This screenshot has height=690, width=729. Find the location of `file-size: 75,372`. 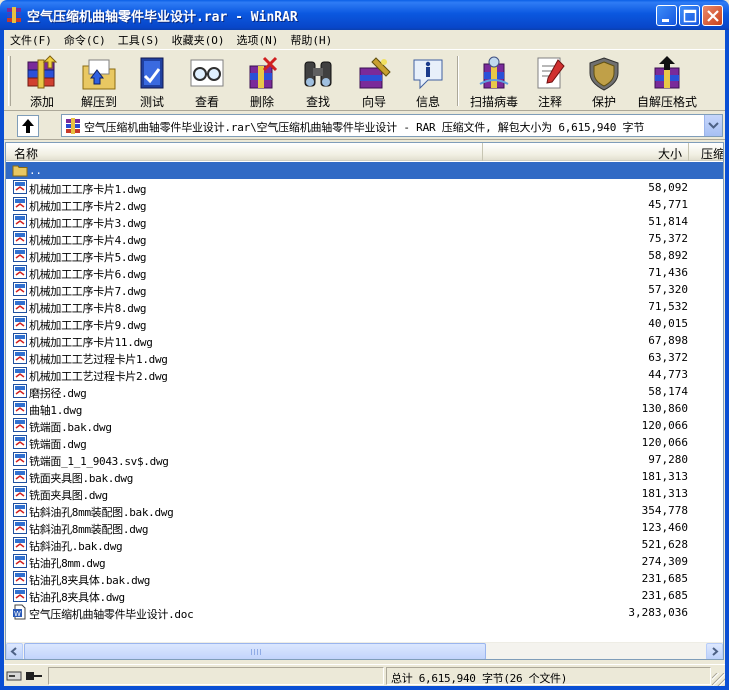

file-size: 75,372 is located at coordinates (668, 238).